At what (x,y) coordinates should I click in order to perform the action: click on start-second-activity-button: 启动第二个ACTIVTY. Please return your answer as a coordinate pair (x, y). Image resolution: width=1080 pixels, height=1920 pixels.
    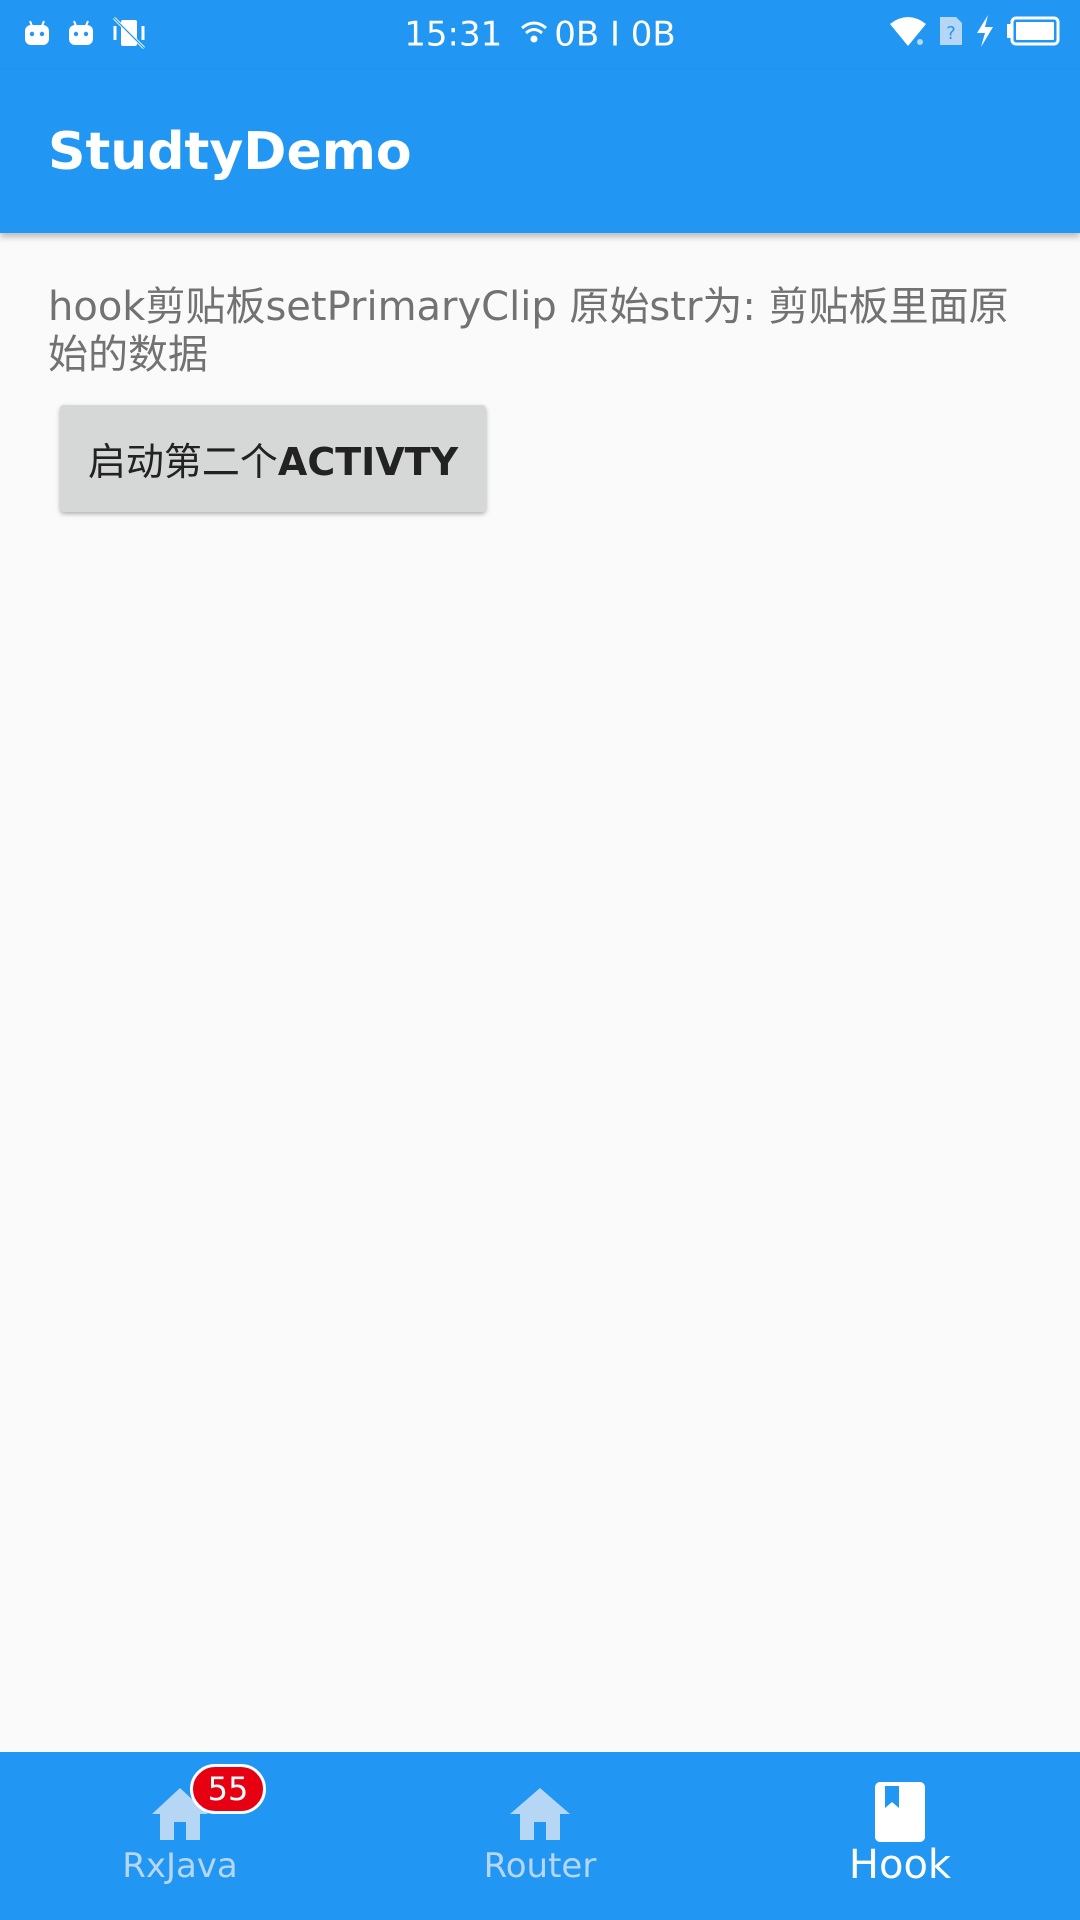
    Looking at the image, I should click on (273, 458).